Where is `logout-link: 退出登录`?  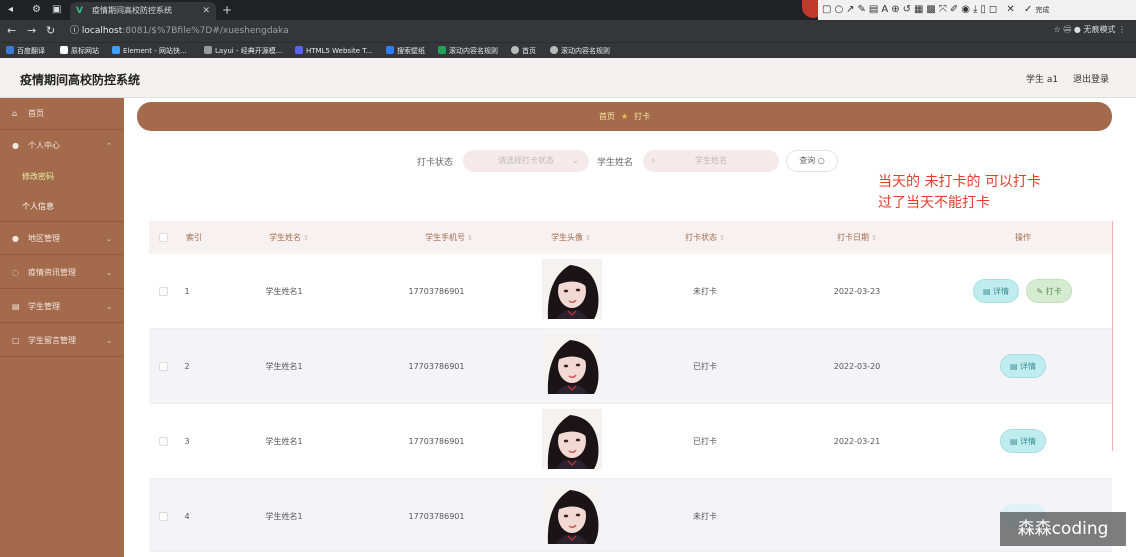
logout-link: 退出登录 is located at coordinates (1091, 78).